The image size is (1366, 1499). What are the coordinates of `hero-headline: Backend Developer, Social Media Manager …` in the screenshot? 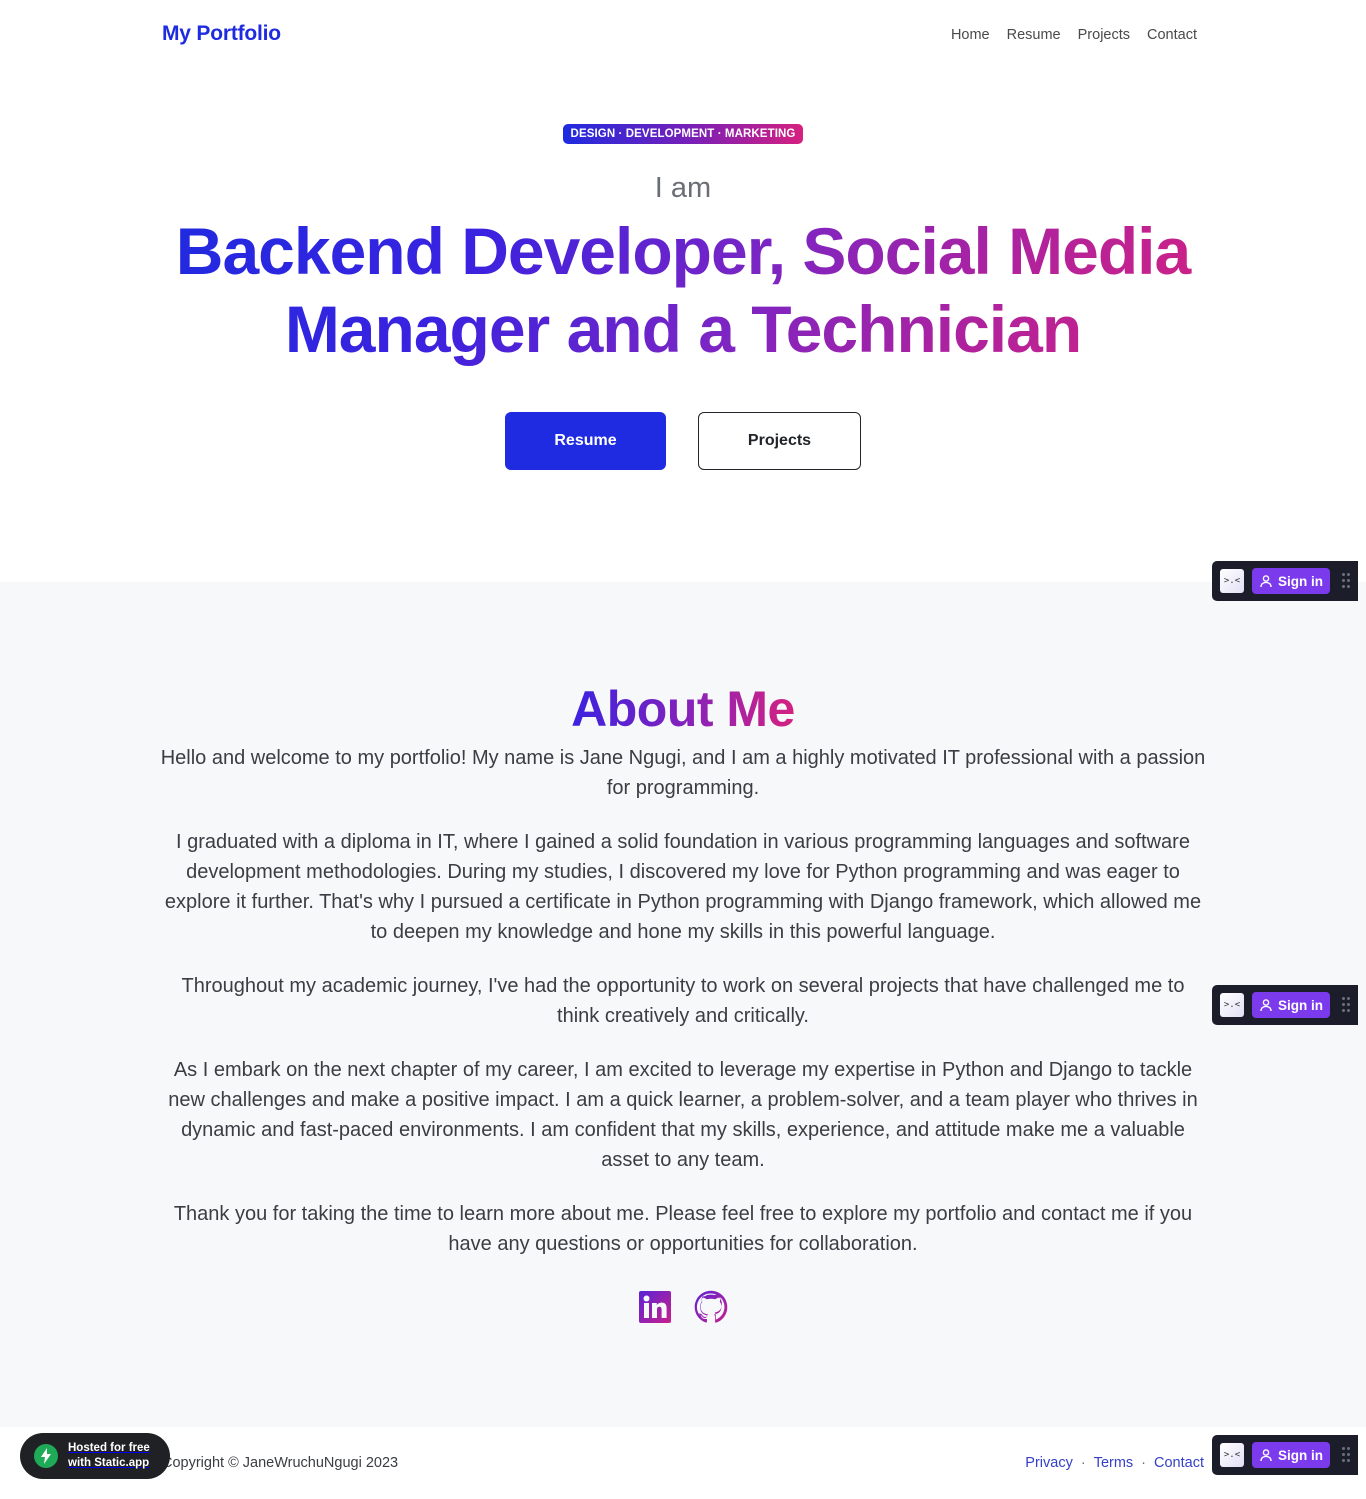 It's located at (683, 290).